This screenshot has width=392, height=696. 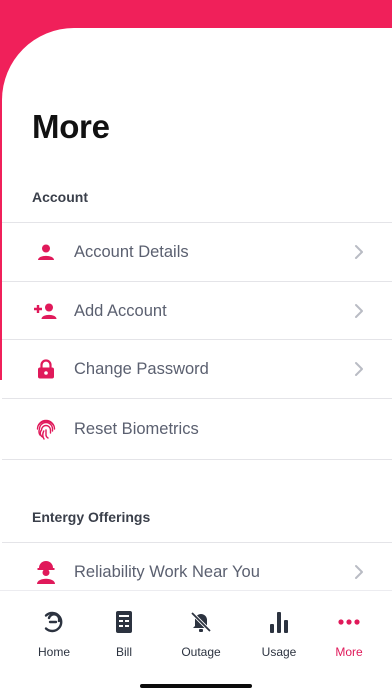 What do you see at coordinates (201, 622) in the screenshot?
I see `outage-icon` at bounding box center [201, 622].